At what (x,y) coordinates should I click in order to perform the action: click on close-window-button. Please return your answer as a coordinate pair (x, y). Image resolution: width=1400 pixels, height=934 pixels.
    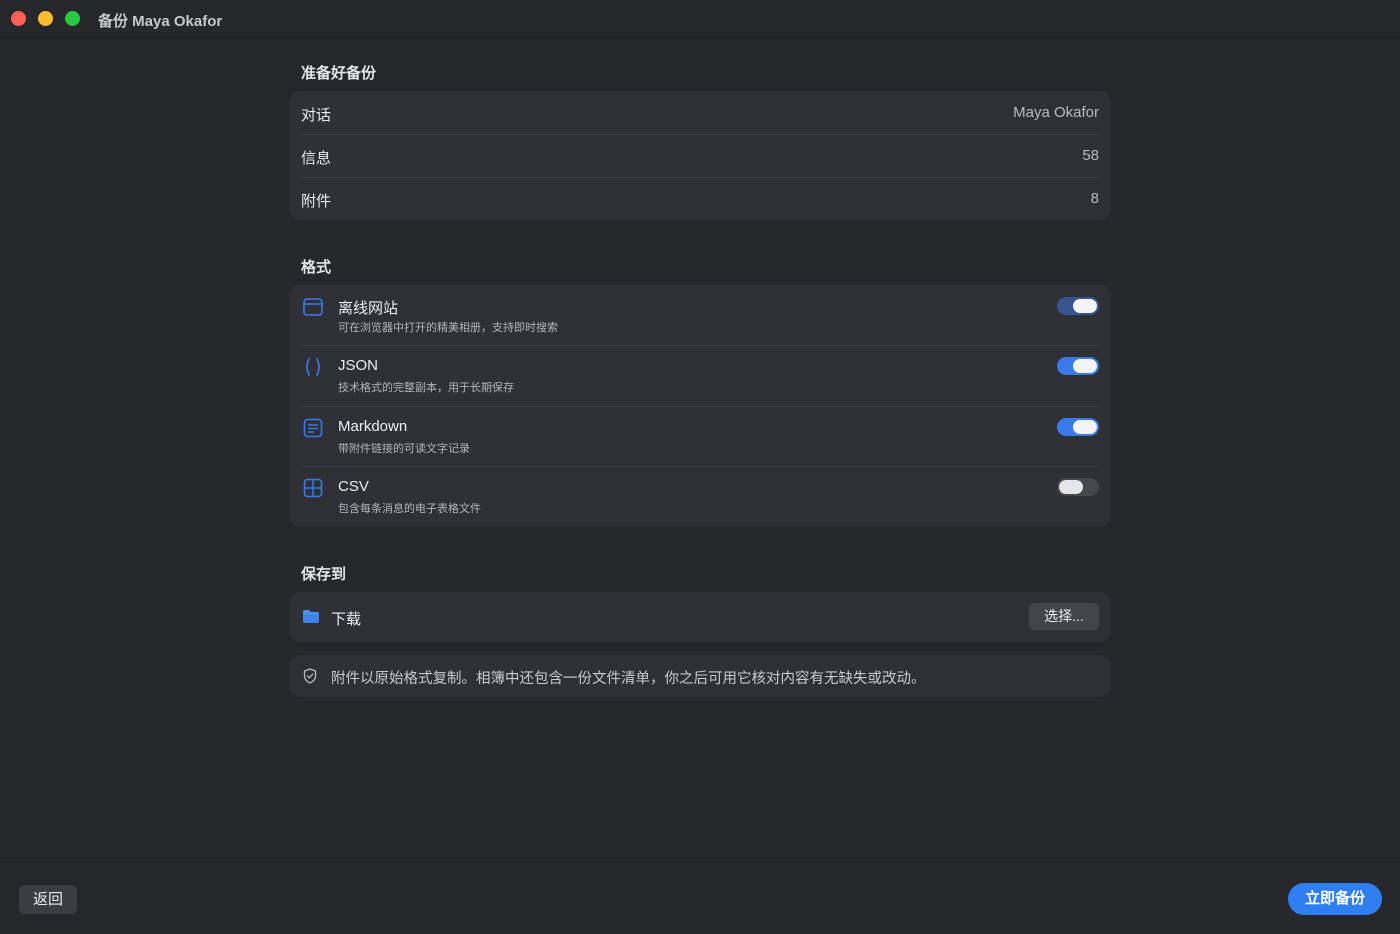
    Looking at the image, I should click on (18, 18).